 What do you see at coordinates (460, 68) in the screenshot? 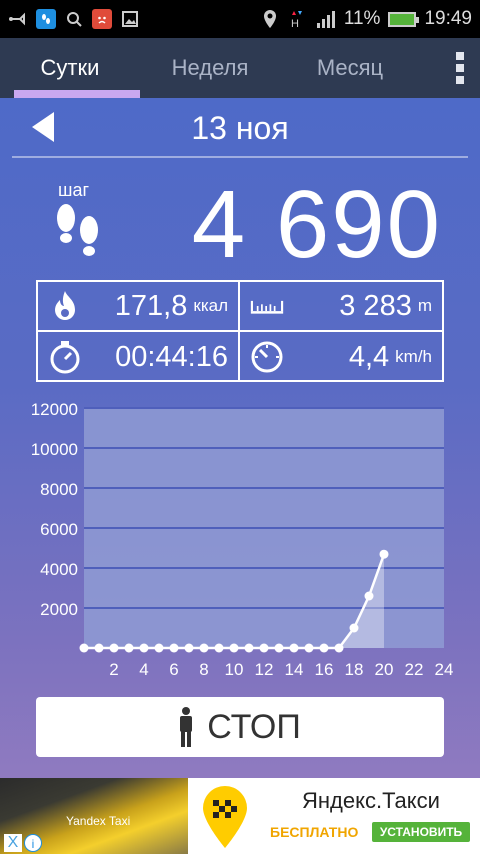
I see `overflow-menu-icon` at bounding box center [460, 68].